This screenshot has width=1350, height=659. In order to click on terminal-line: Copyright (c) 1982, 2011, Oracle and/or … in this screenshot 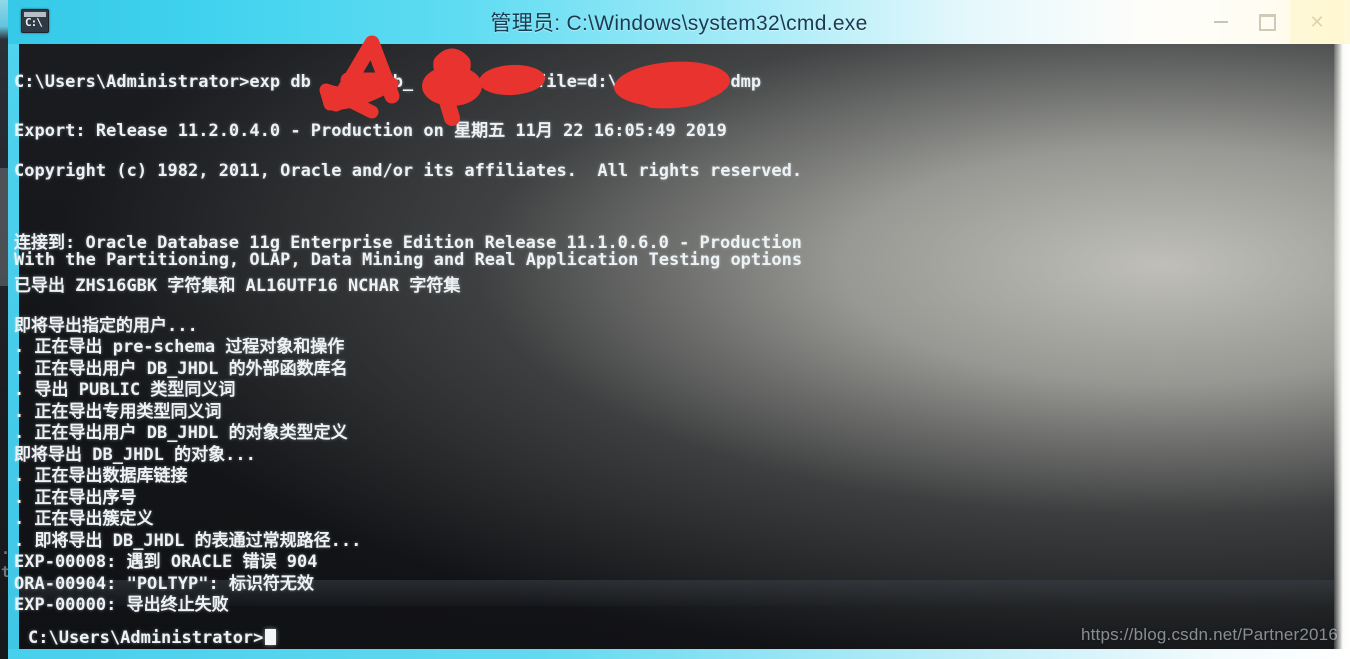, I will do `click(408, 171)`.